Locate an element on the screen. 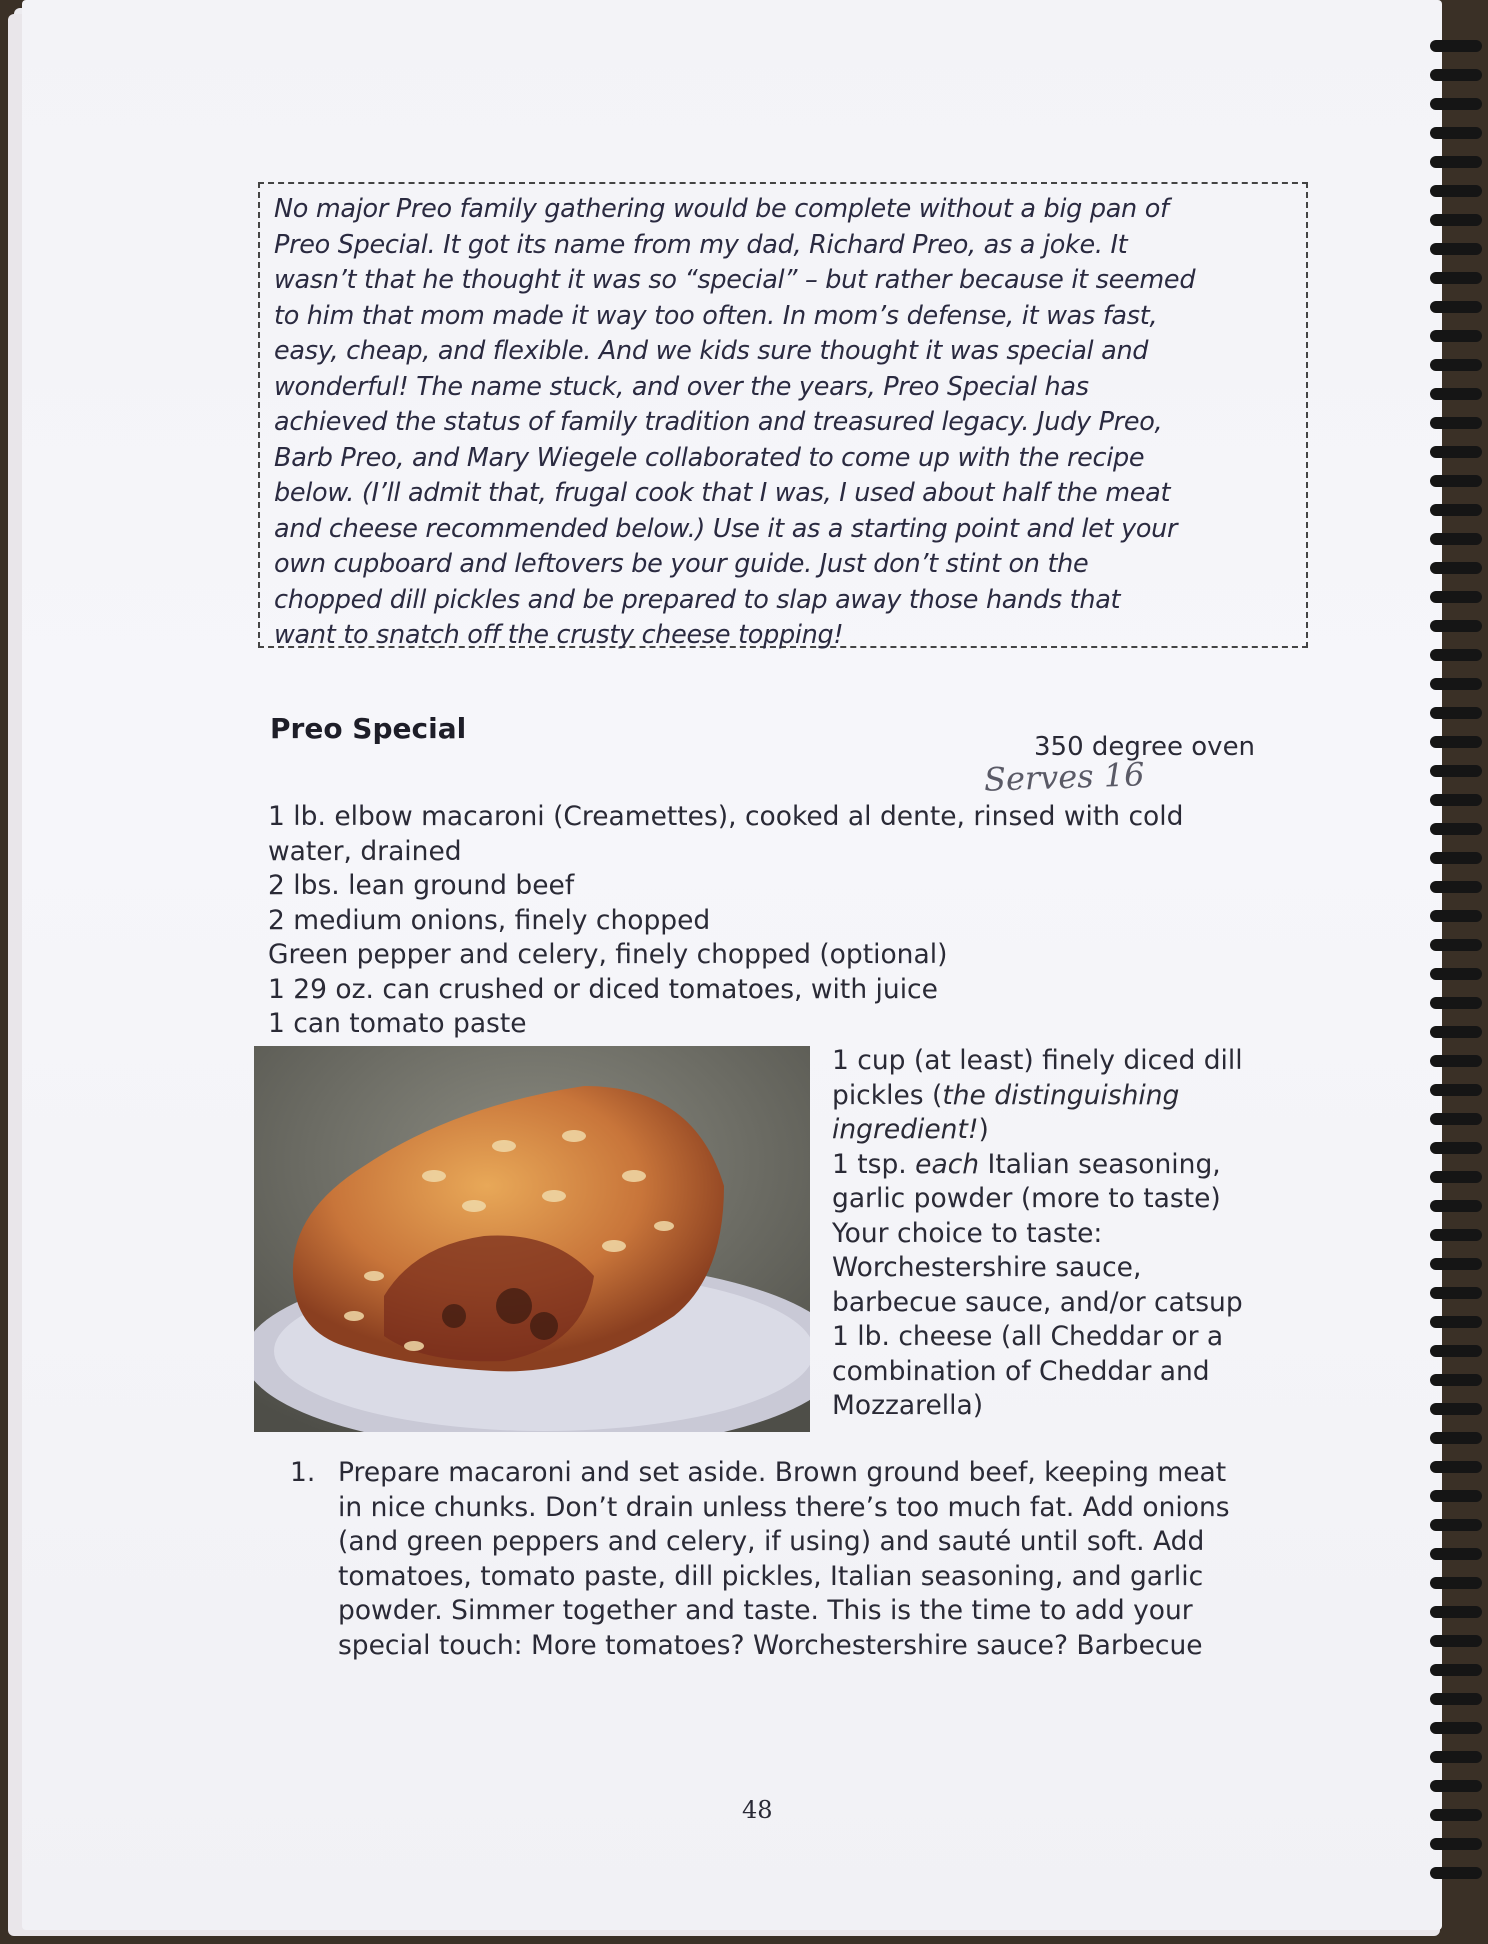 The image size is (1488, 1944). ingredient-emphasis: ingredient! is located at coordinates (905, 1129).